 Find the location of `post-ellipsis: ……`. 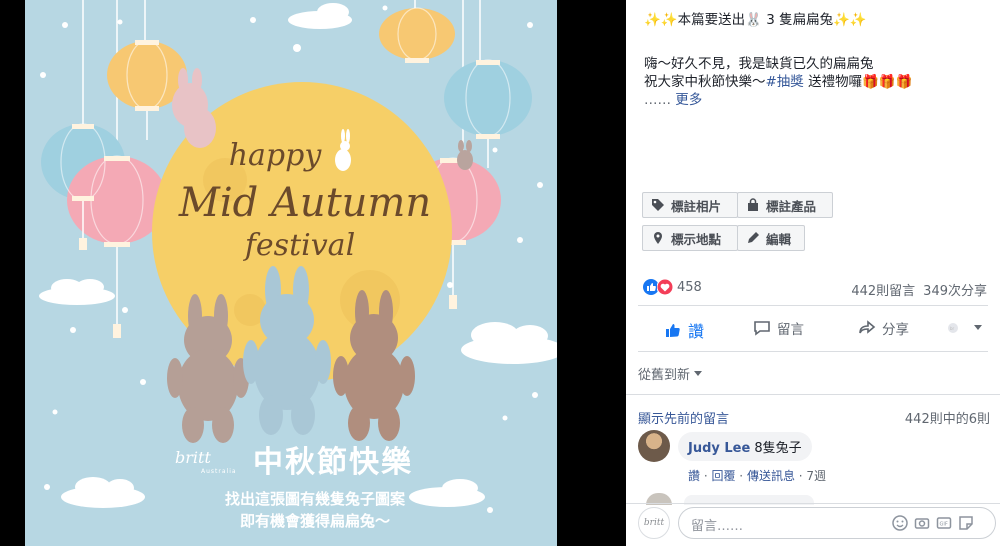

post-ellipsis: …… is located at coordinates (657, 100).